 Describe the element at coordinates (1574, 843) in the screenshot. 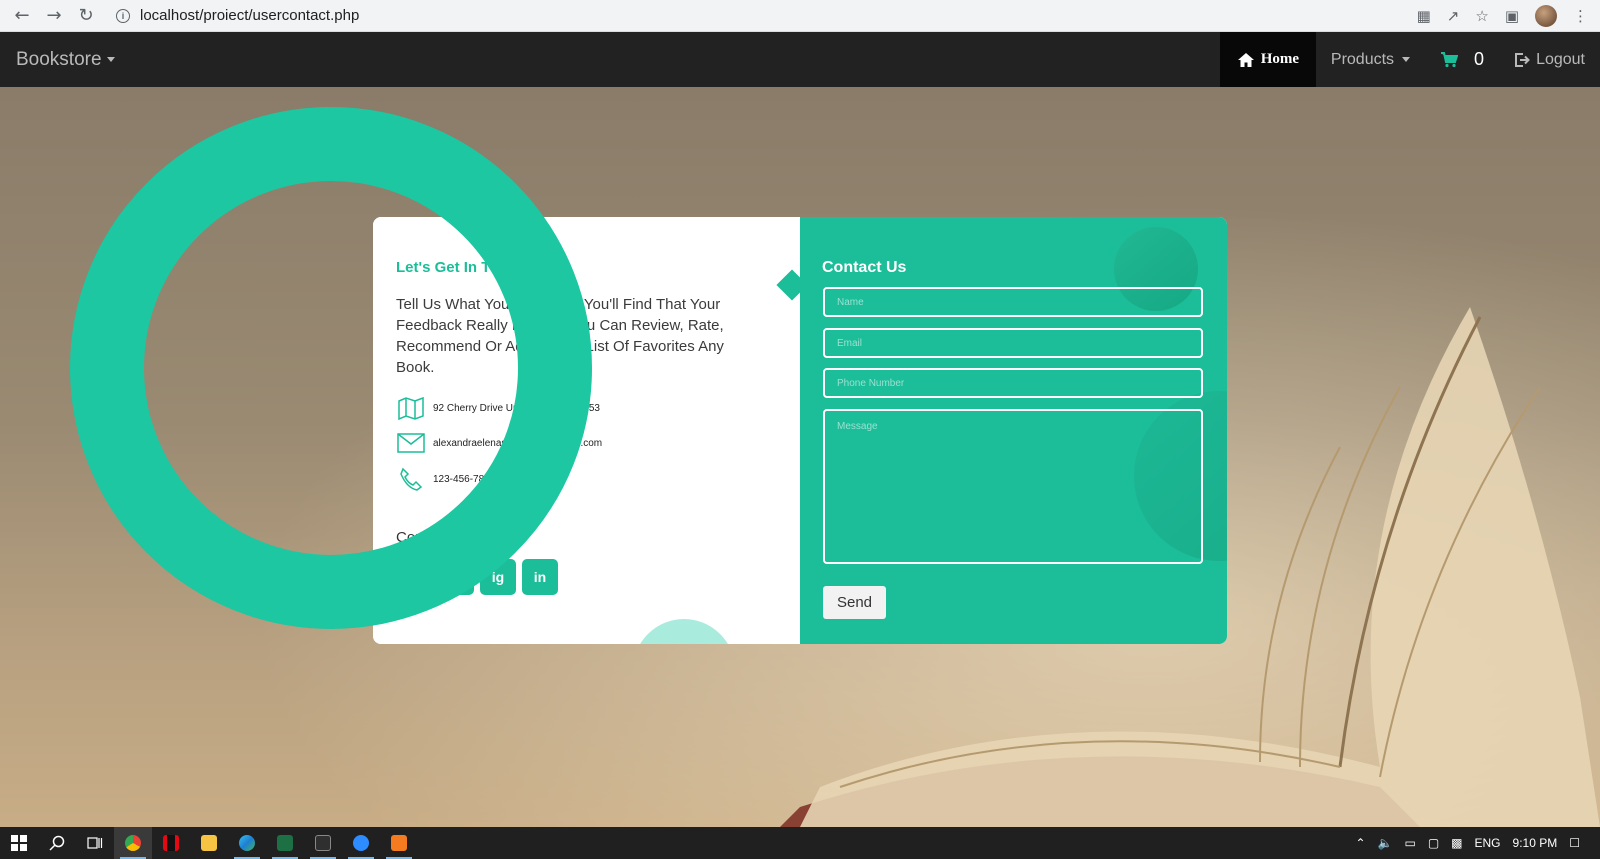

I see `notification-icon: ☐` at that location.